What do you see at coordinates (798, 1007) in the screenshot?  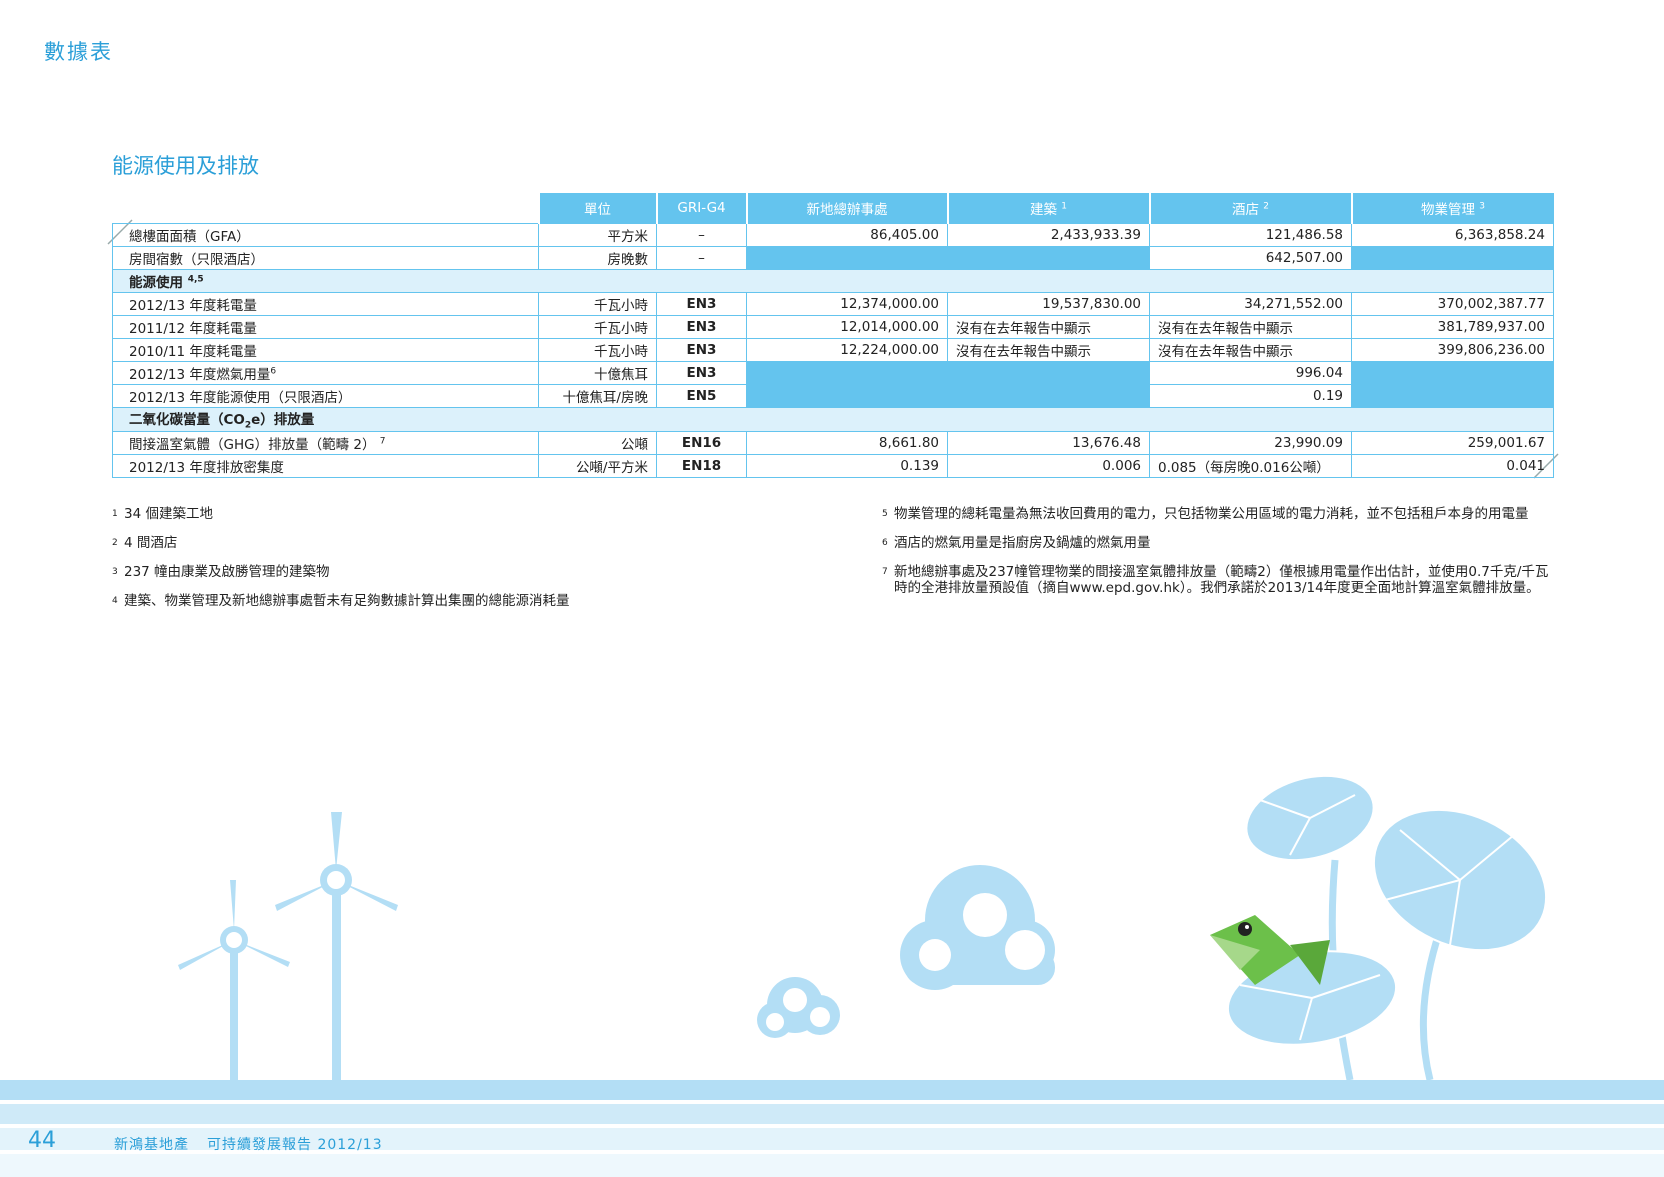 I see `cloud-small-icon` at bounding box center [798, 1007].